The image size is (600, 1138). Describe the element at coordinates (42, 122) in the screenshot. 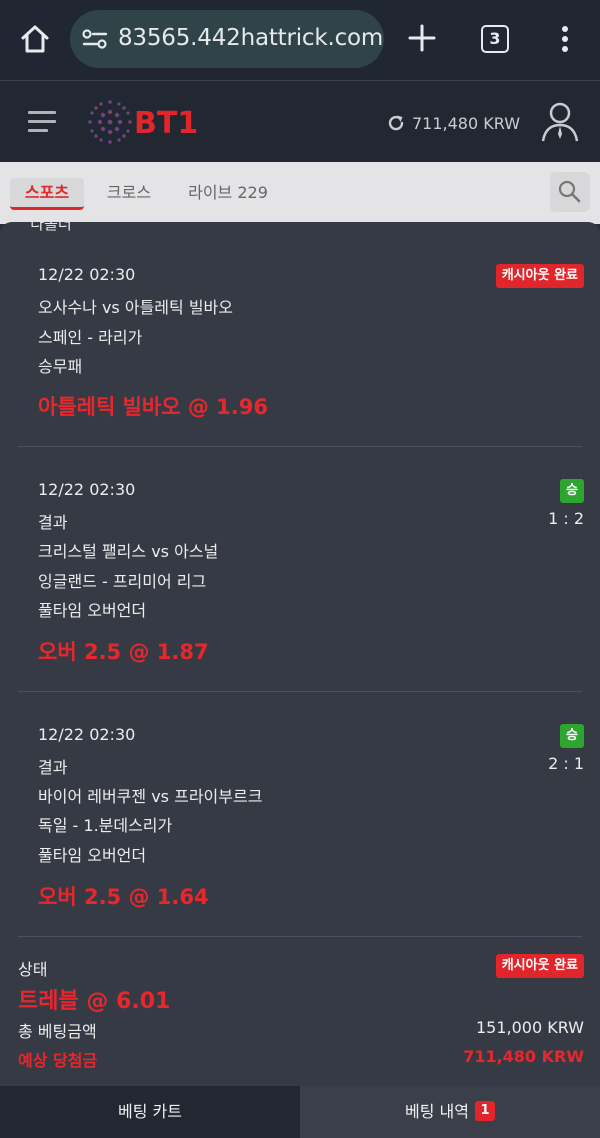

I see `hamburger-menu-icon` at that location.